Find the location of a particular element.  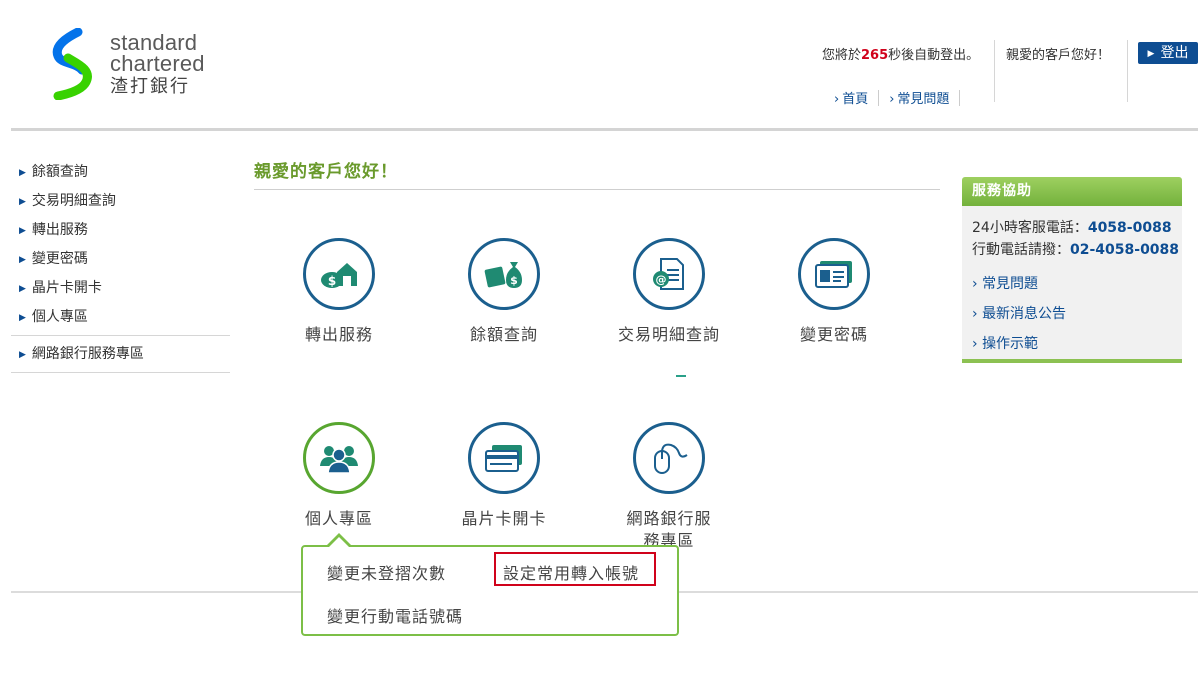

mobile-number: 02-4058-0088 is located at coordinates (1125, 250).